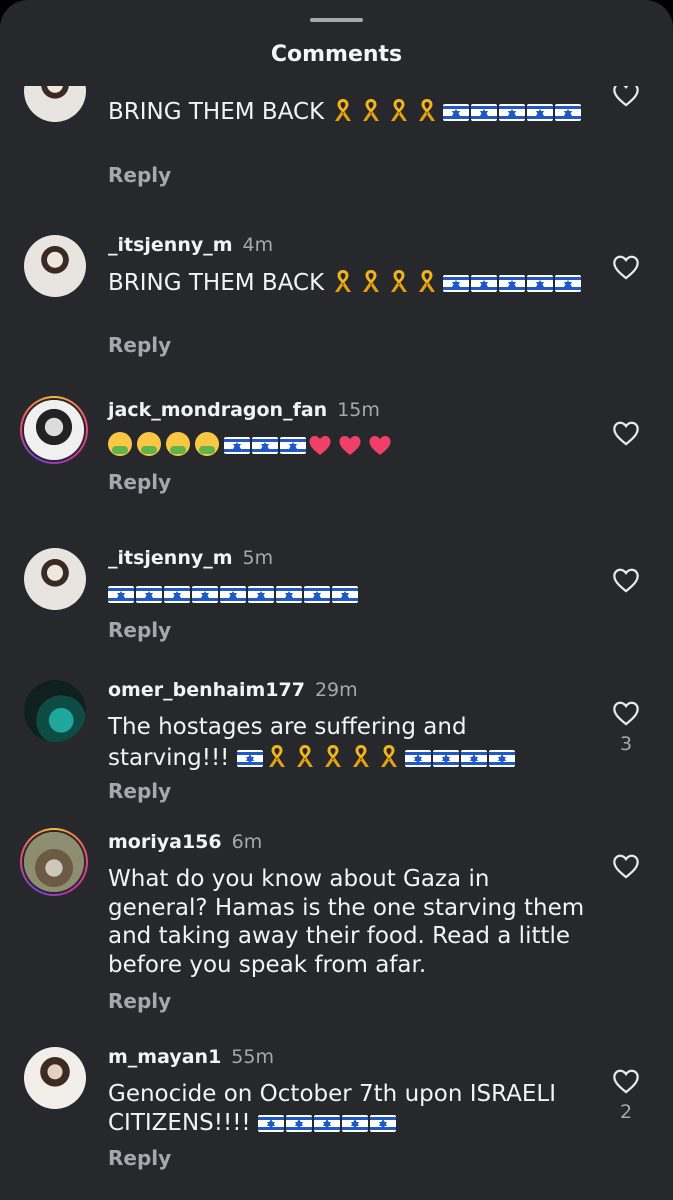  What do you see at coordinates (258, 558) in the screenshot?
I see `comment-time: 5m` at bounding box center [258, 558].